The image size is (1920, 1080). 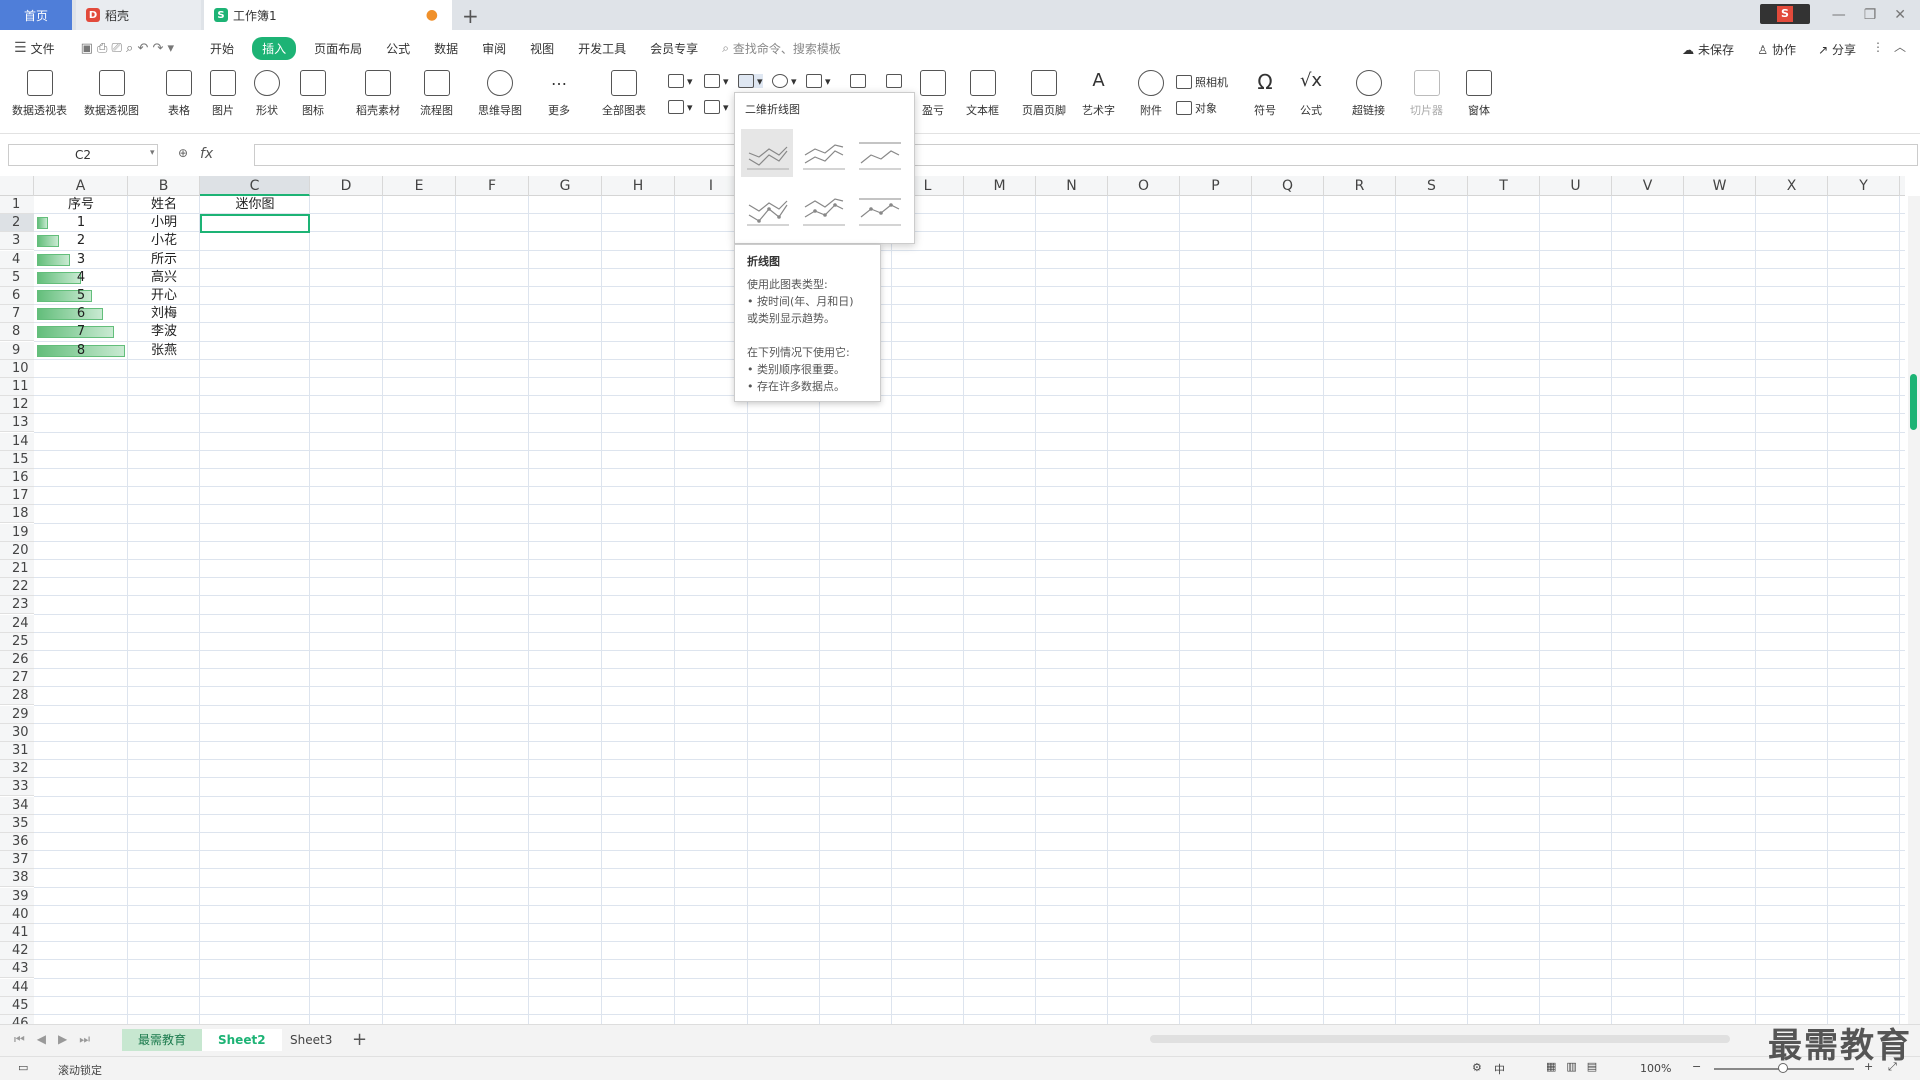 What do you see at coordinates (222, 48) in the screenshot?
I see `menu-start: 开始` at bounding box center [222, 48].